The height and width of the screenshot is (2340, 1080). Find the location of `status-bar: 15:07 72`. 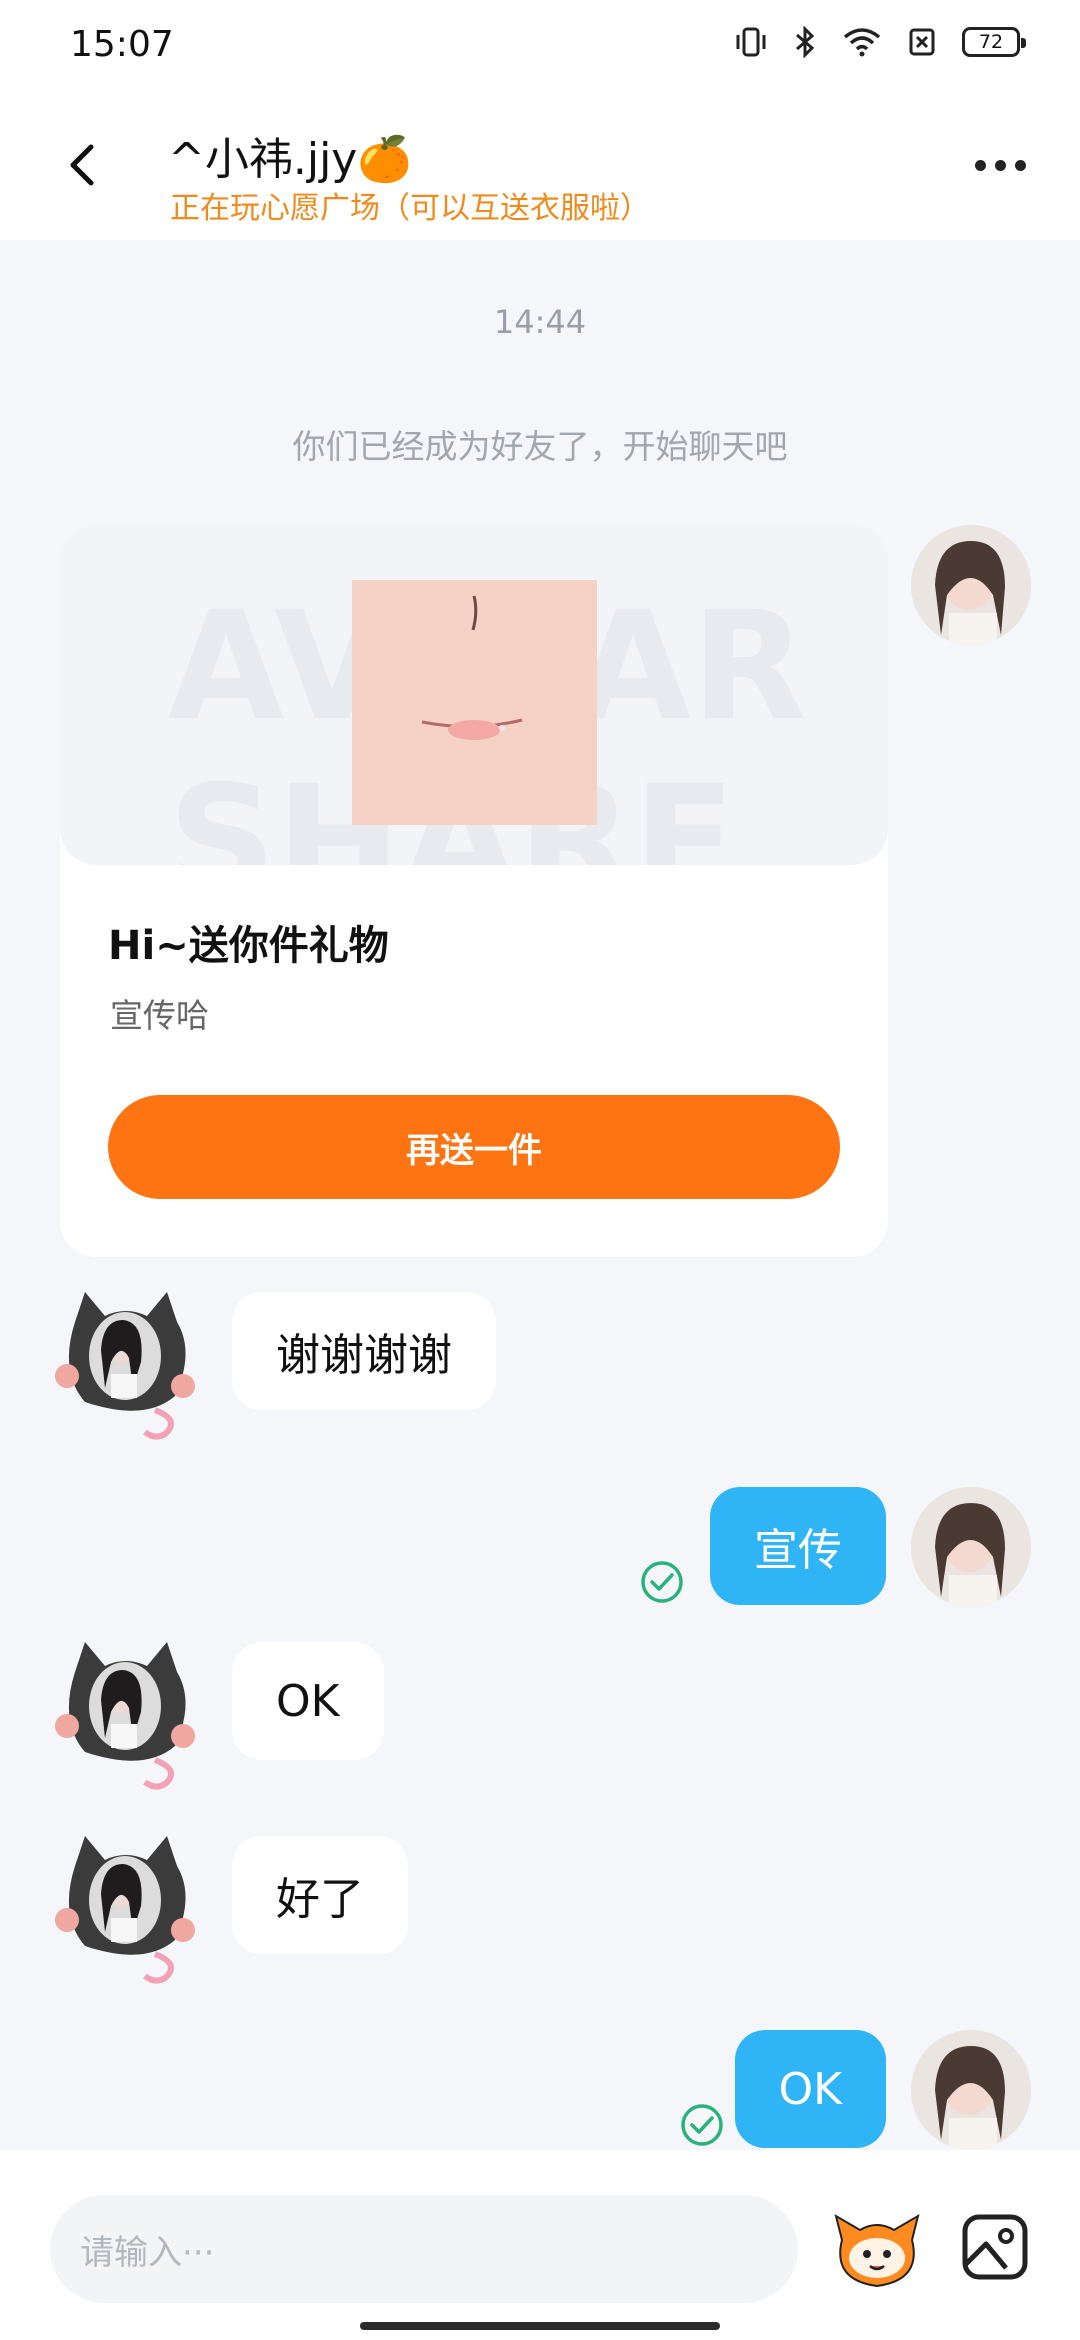

status-bar: 15:07 72 is located at coordinates (540, 47).